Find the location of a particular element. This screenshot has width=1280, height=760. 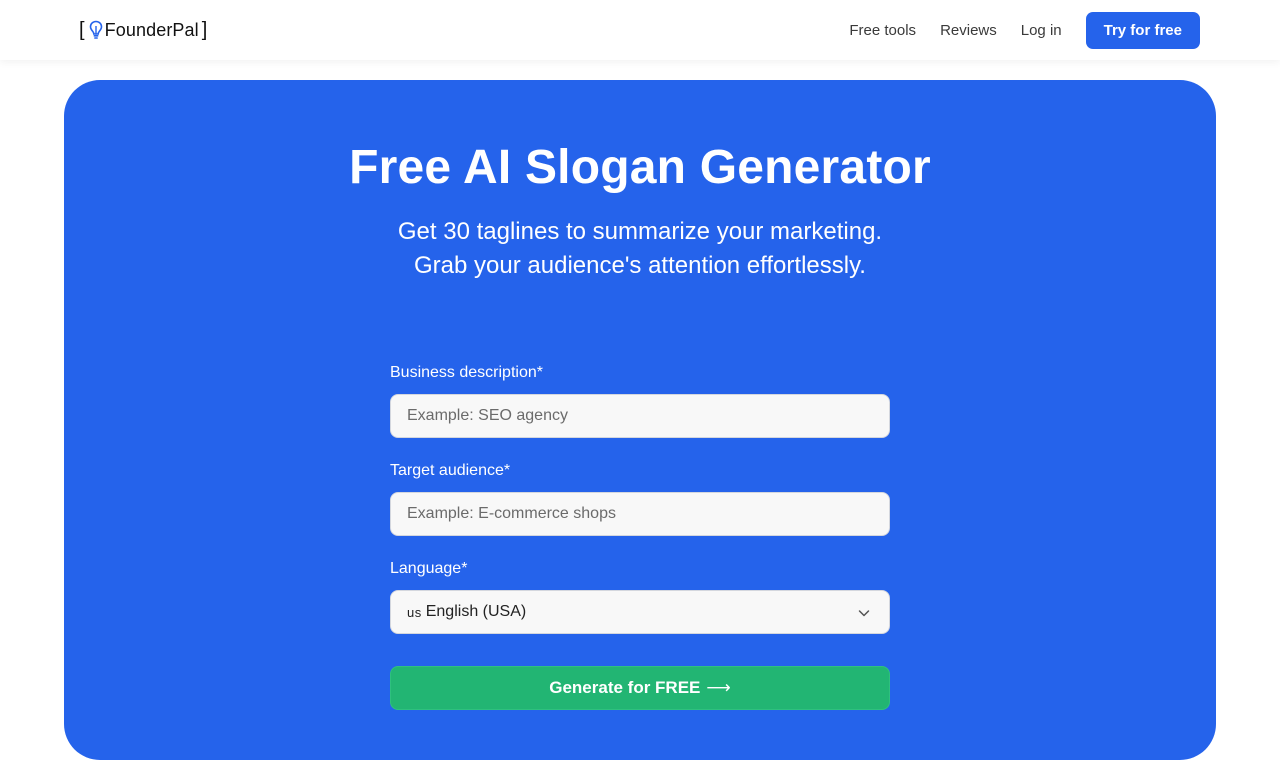

language-select: us English (USA) is located at coordinates (640, 612).